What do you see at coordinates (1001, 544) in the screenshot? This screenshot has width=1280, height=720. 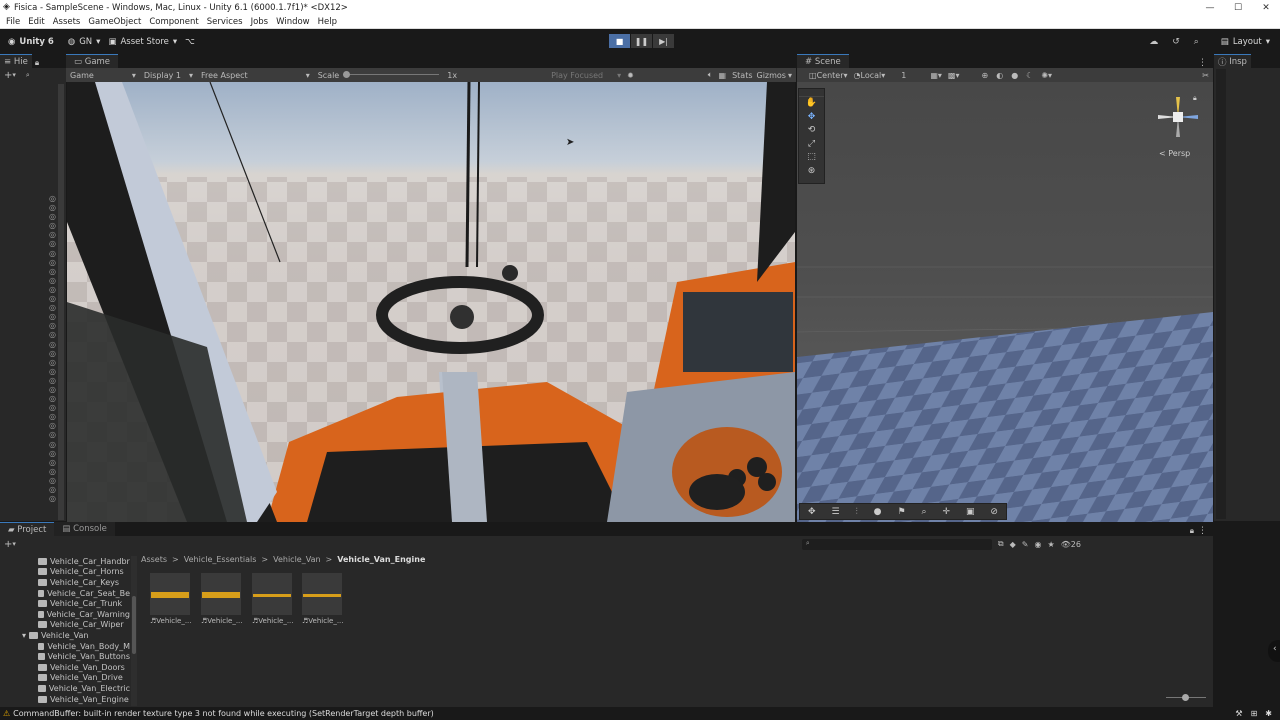 I see `filter-type-icon: ⧉` at bounding box center [1001, 544].